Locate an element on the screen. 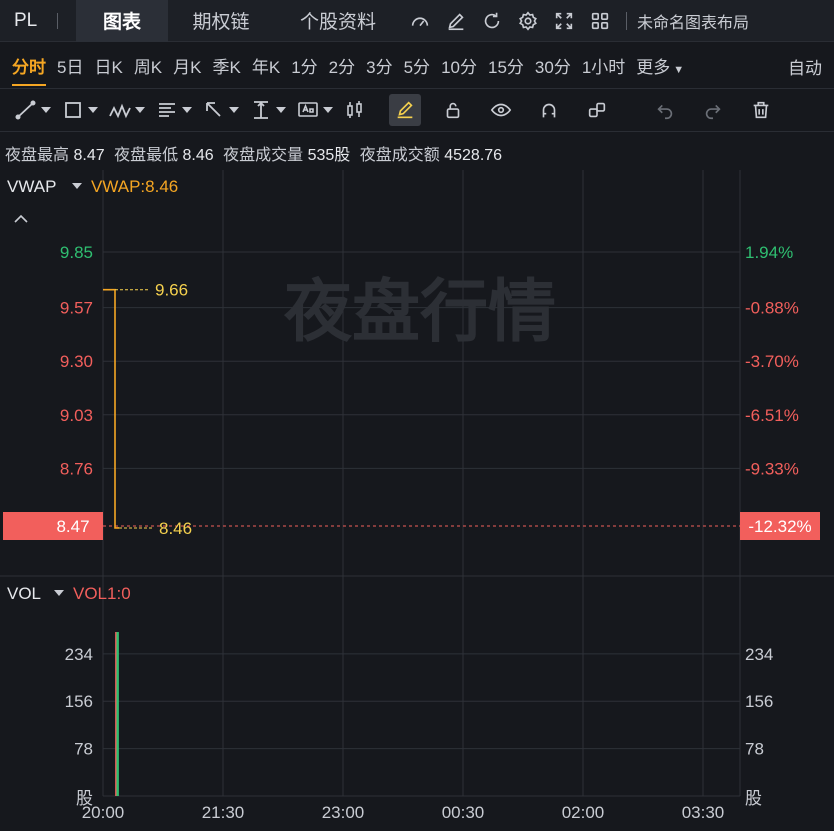 Image resolution: width=834 pixels, height=831 pixels. high-label: 夜盘最高 is located at coordinates (37, 155).